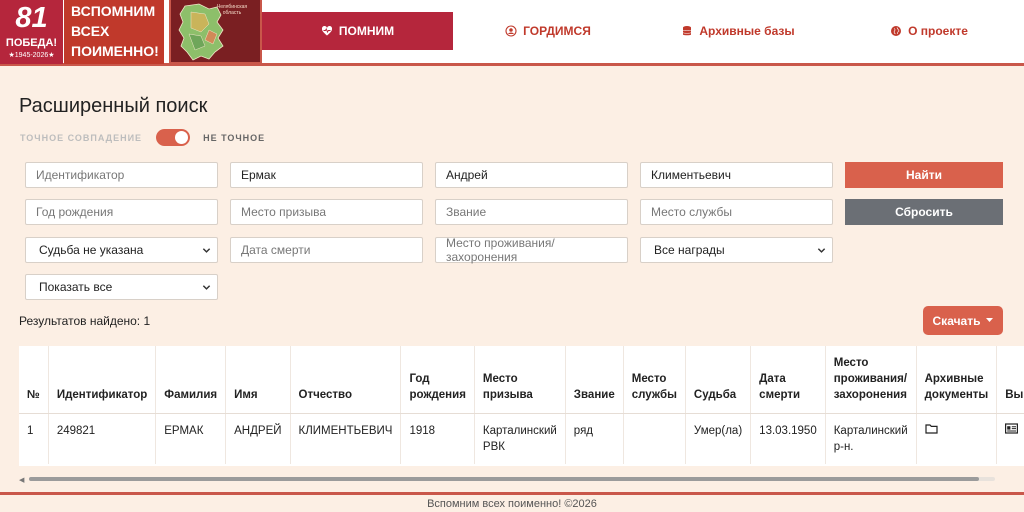 The width and height of the screenshot is (1024, 512). What do you see at coordinates (113, 11) in the screenshot?
I see `slogan-line-1: ВСПОМНИМ` at bounding box center [113, 11].